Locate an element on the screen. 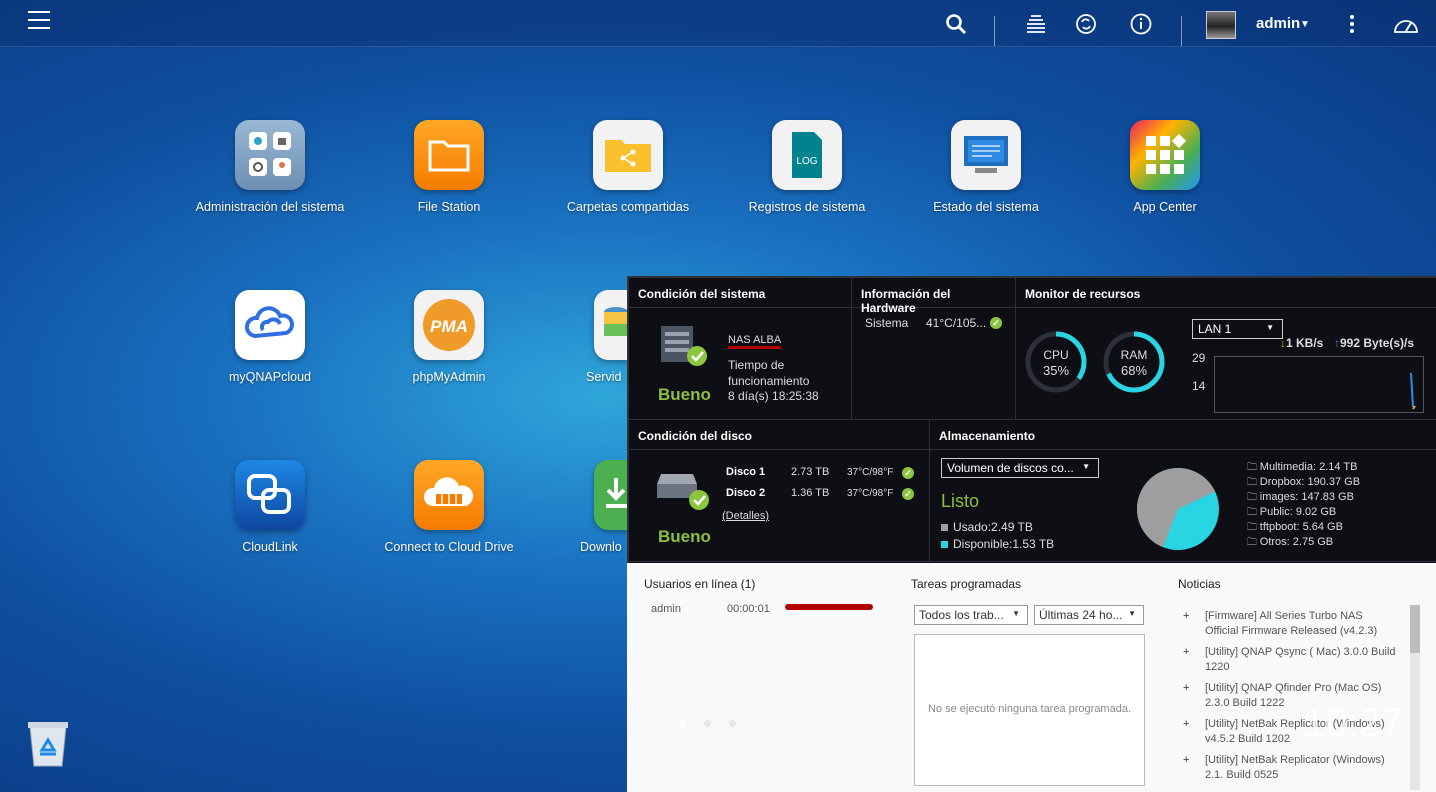  task-type-select: Todos los trab... ▼ is located at coordinates (971, 615).